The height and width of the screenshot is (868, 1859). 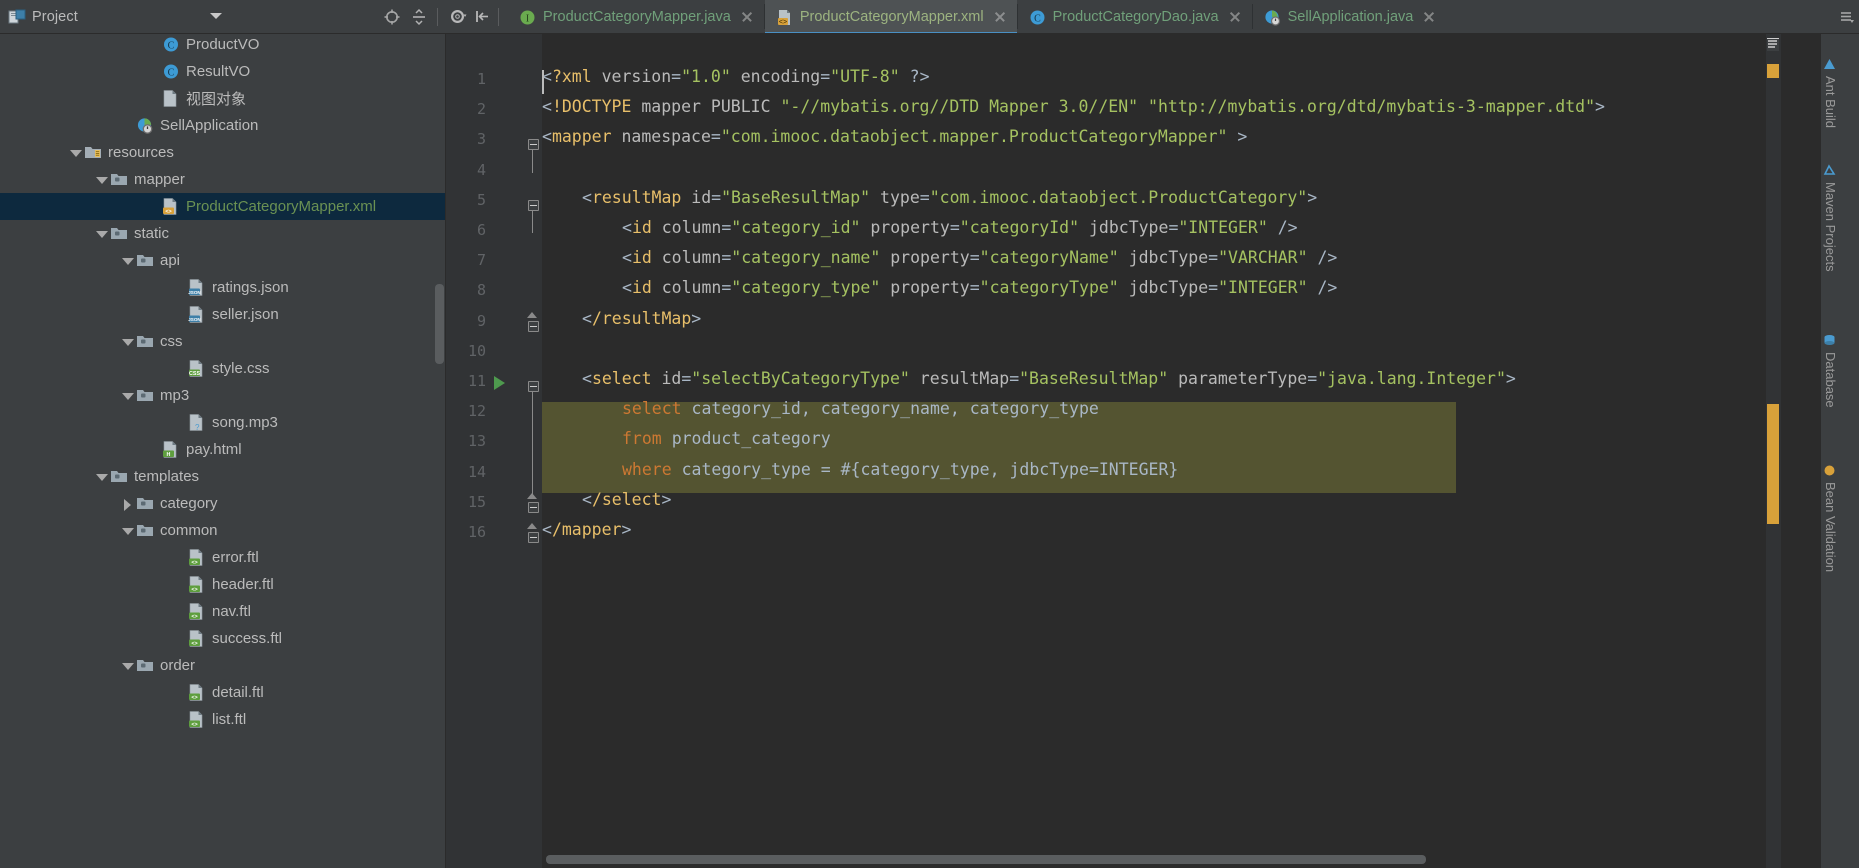 What do you see at coordinates (222, 179) in the screenshot?
I see `tree-item-mapper: mapper` at bounding box center [222, 179].